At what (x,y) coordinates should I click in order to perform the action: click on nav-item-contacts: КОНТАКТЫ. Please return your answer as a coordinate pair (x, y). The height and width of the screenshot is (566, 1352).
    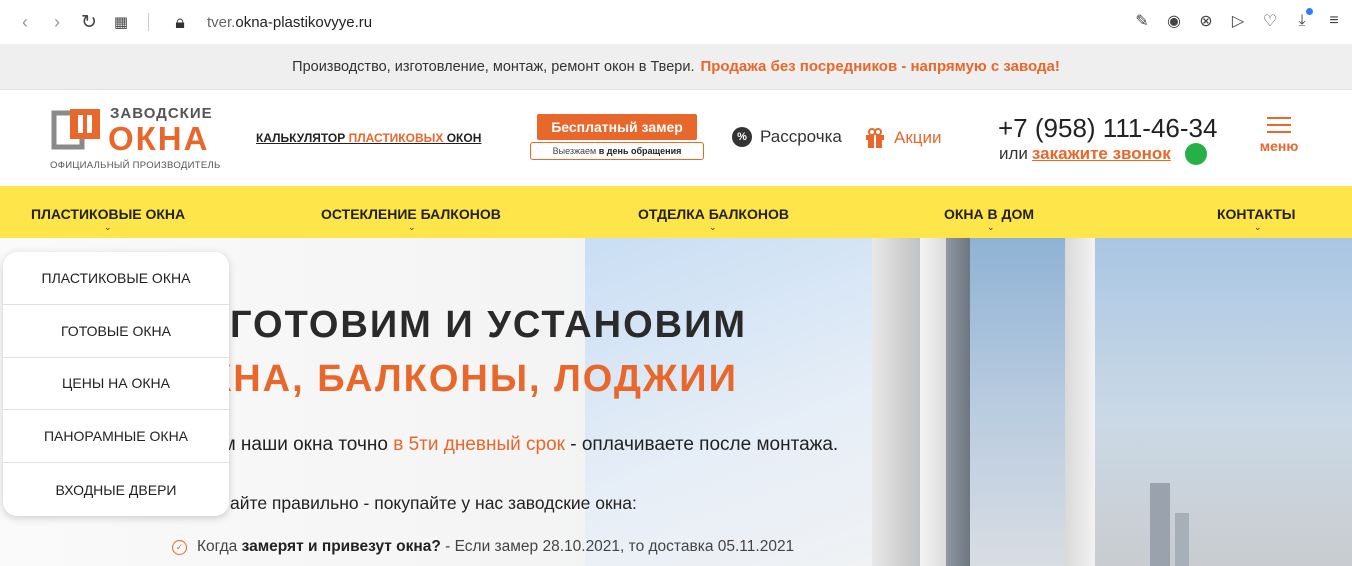
    Looking at the image, I should click on (1256, 214).